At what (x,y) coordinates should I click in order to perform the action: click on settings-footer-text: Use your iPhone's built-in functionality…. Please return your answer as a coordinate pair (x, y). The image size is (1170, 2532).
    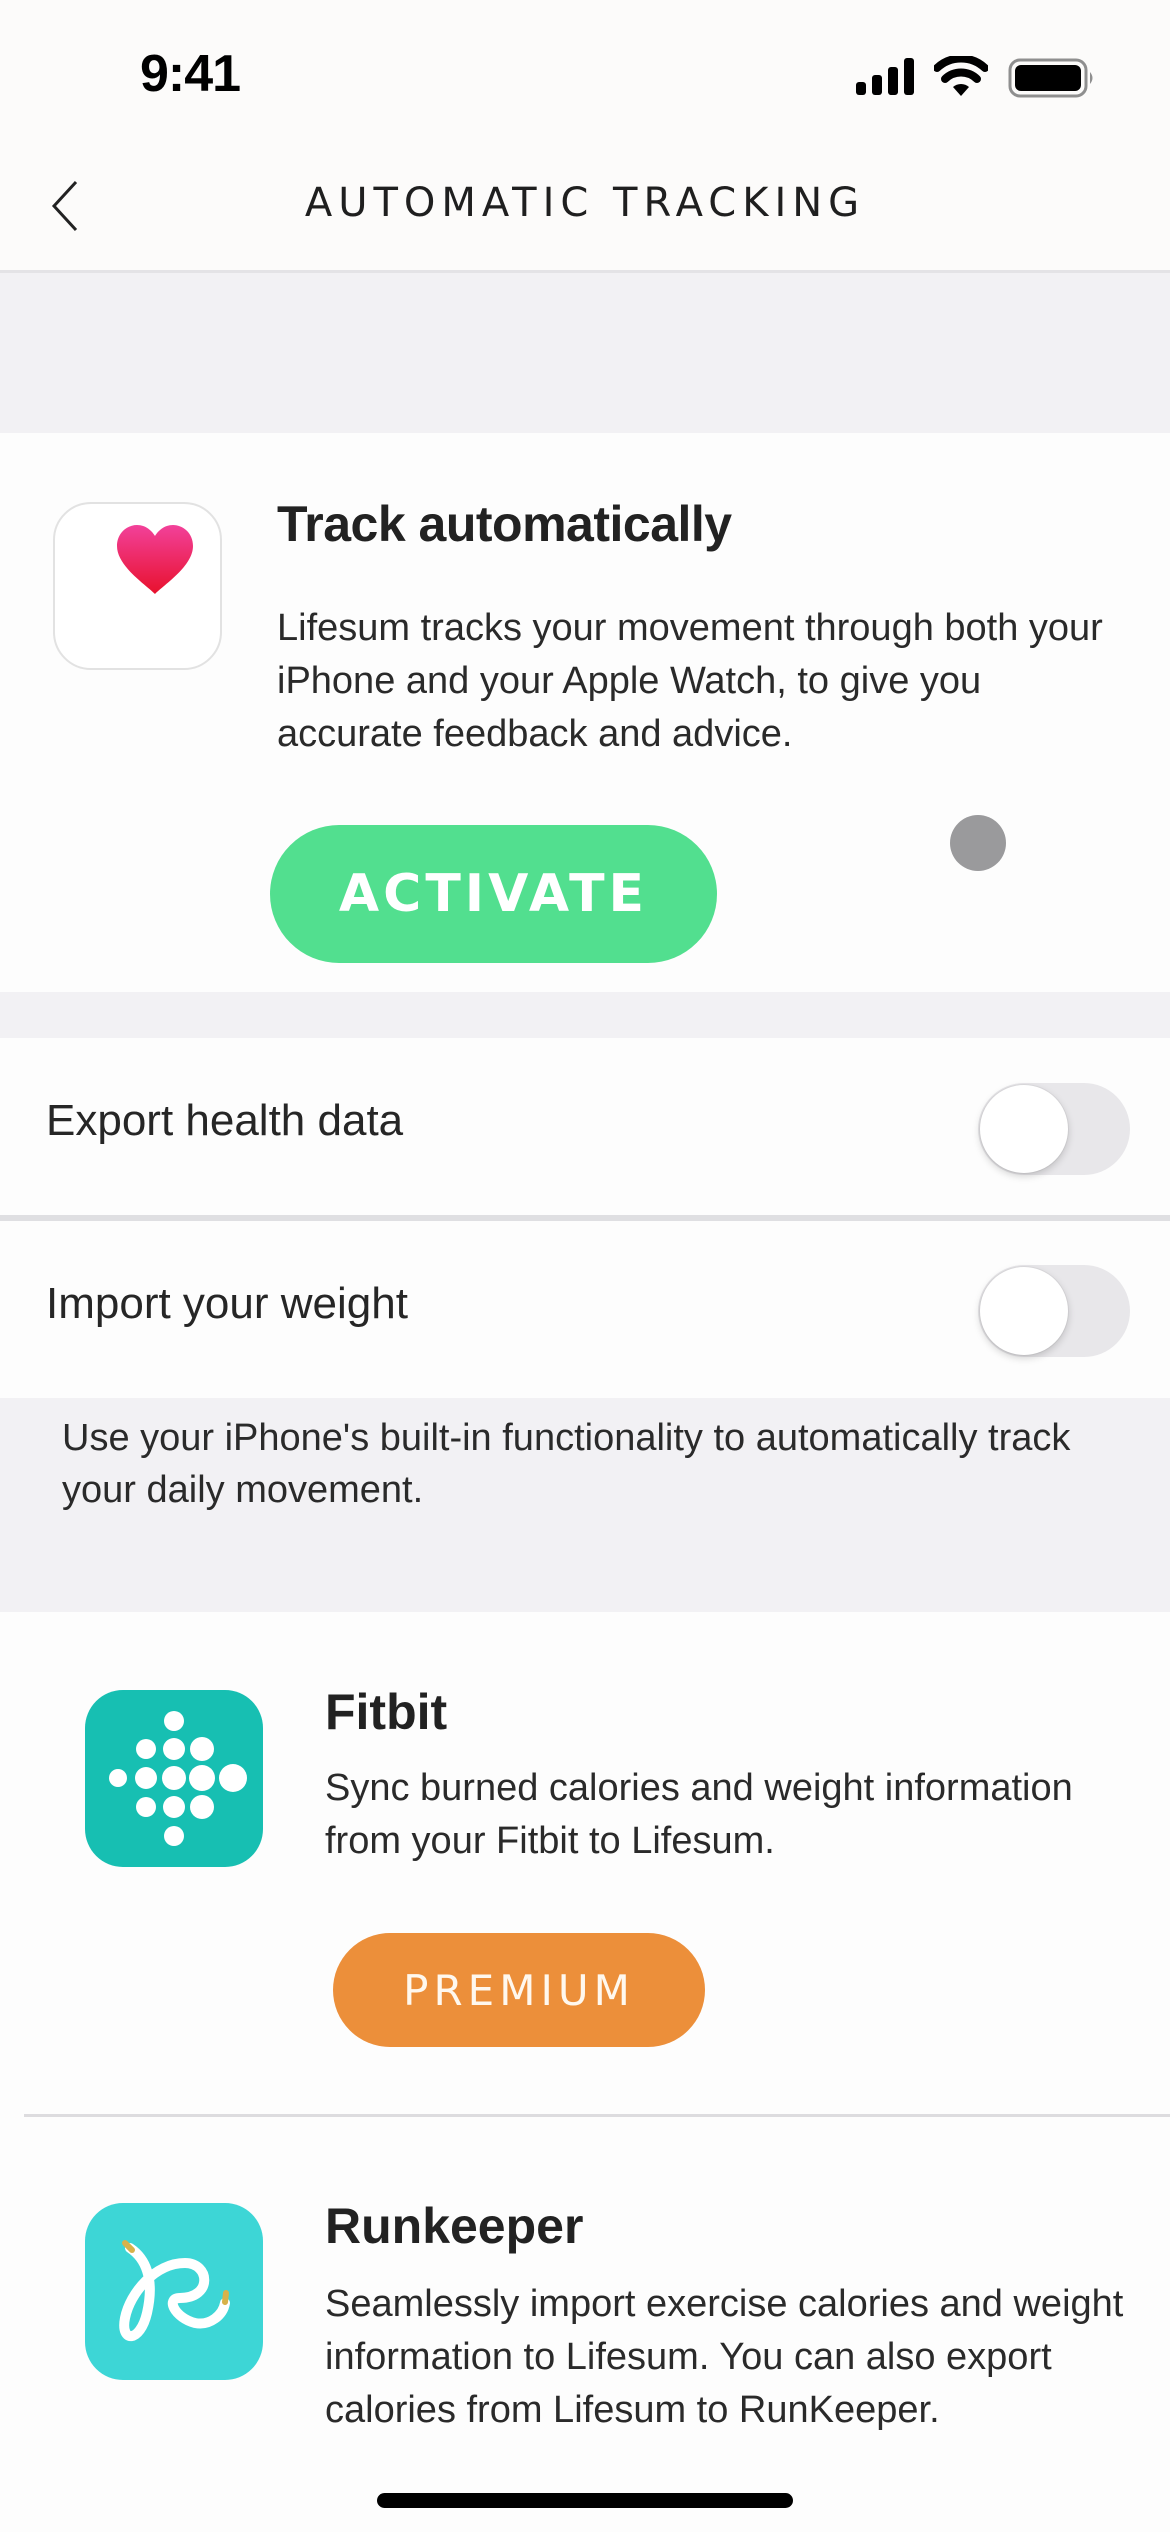
    Looking at the image, I should click on (566, 1464).